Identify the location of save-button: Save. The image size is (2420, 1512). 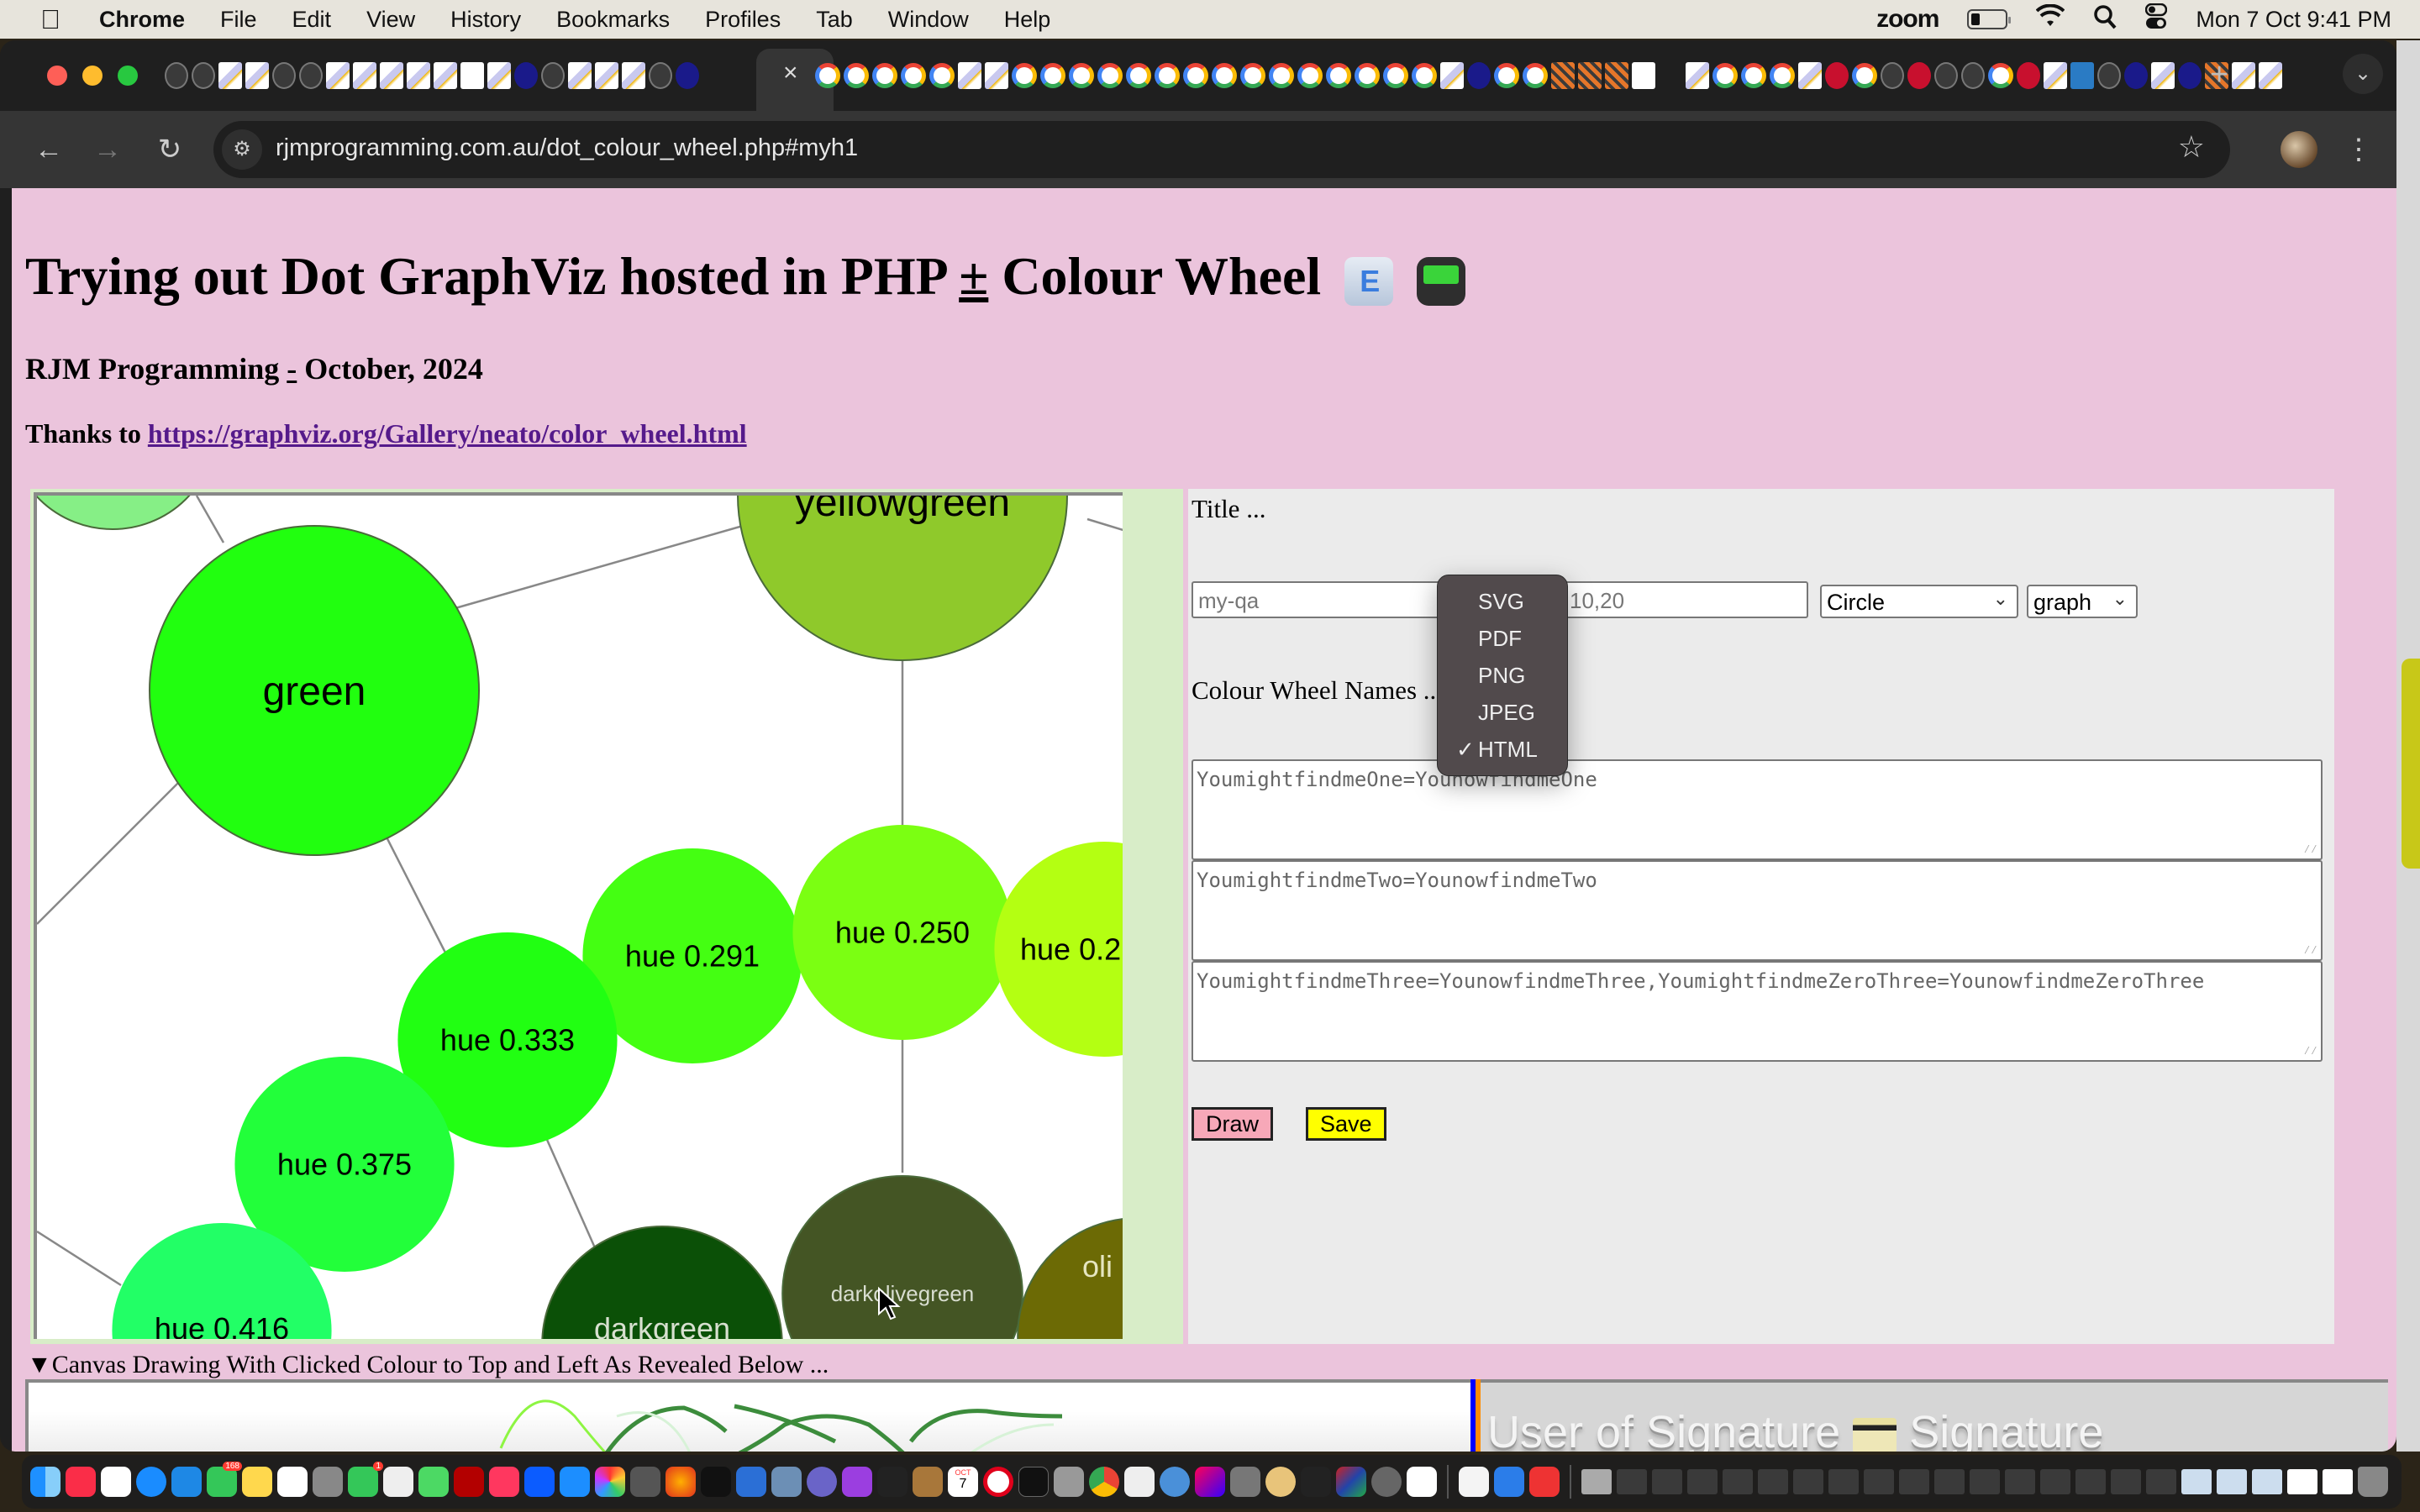
(1346, 1124).